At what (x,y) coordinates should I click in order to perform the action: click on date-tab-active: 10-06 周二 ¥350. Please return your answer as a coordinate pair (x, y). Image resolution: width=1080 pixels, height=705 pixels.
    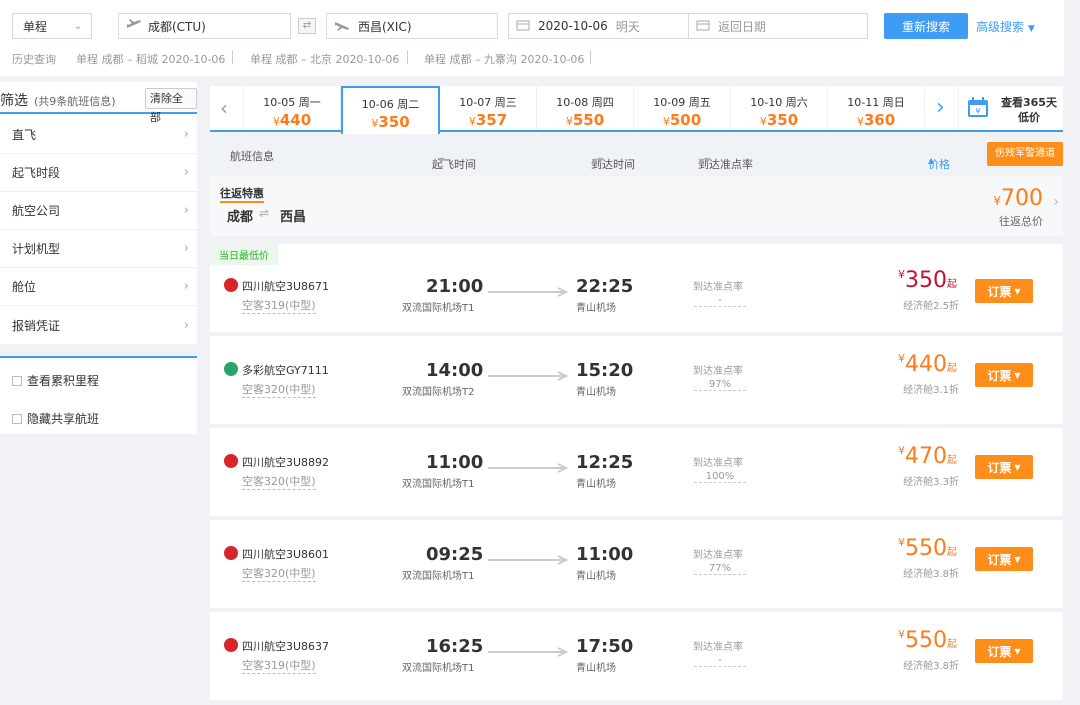
    Looking at the image, I should click on (390, 110).